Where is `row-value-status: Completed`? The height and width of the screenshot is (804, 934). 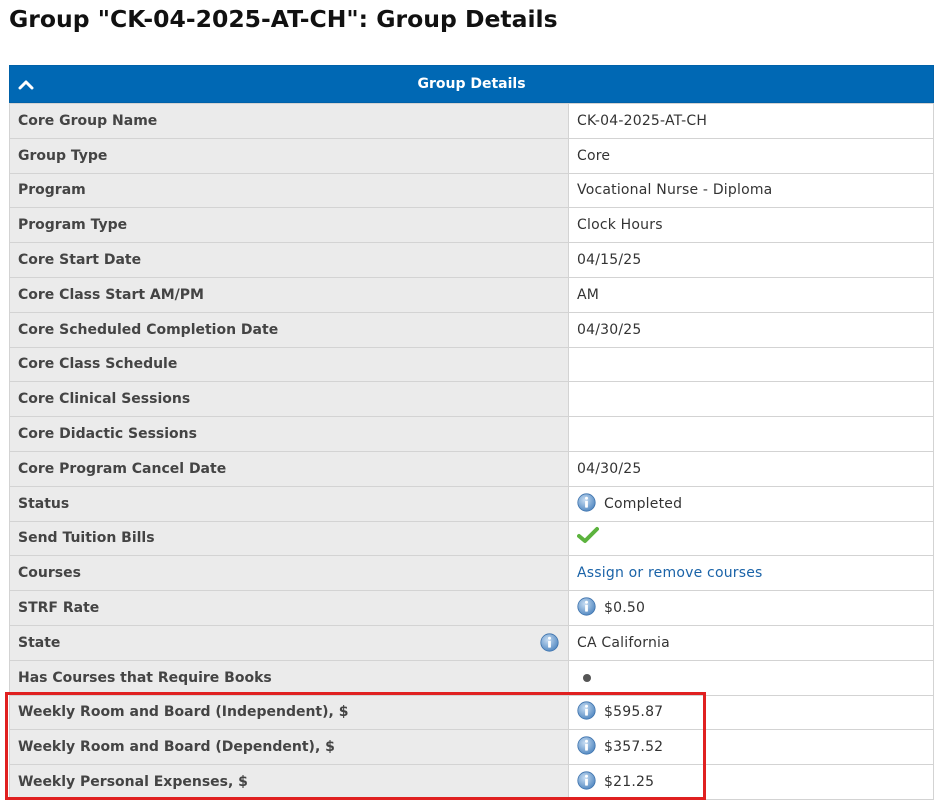
row-value-status: Completed is located at coordinates (751, 503).